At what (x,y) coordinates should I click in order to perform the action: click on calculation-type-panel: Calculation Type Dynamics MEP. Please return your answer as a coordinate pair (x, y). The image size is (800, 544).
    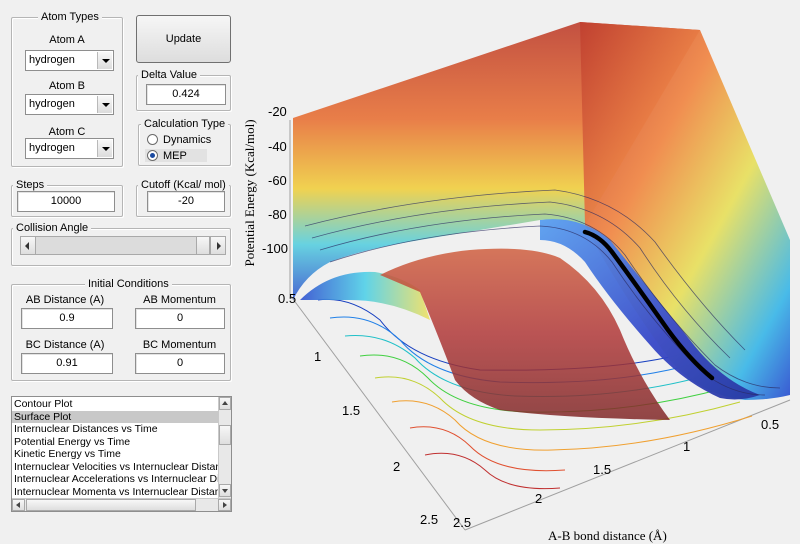
    Looking at the image, I should click on (184, 142).